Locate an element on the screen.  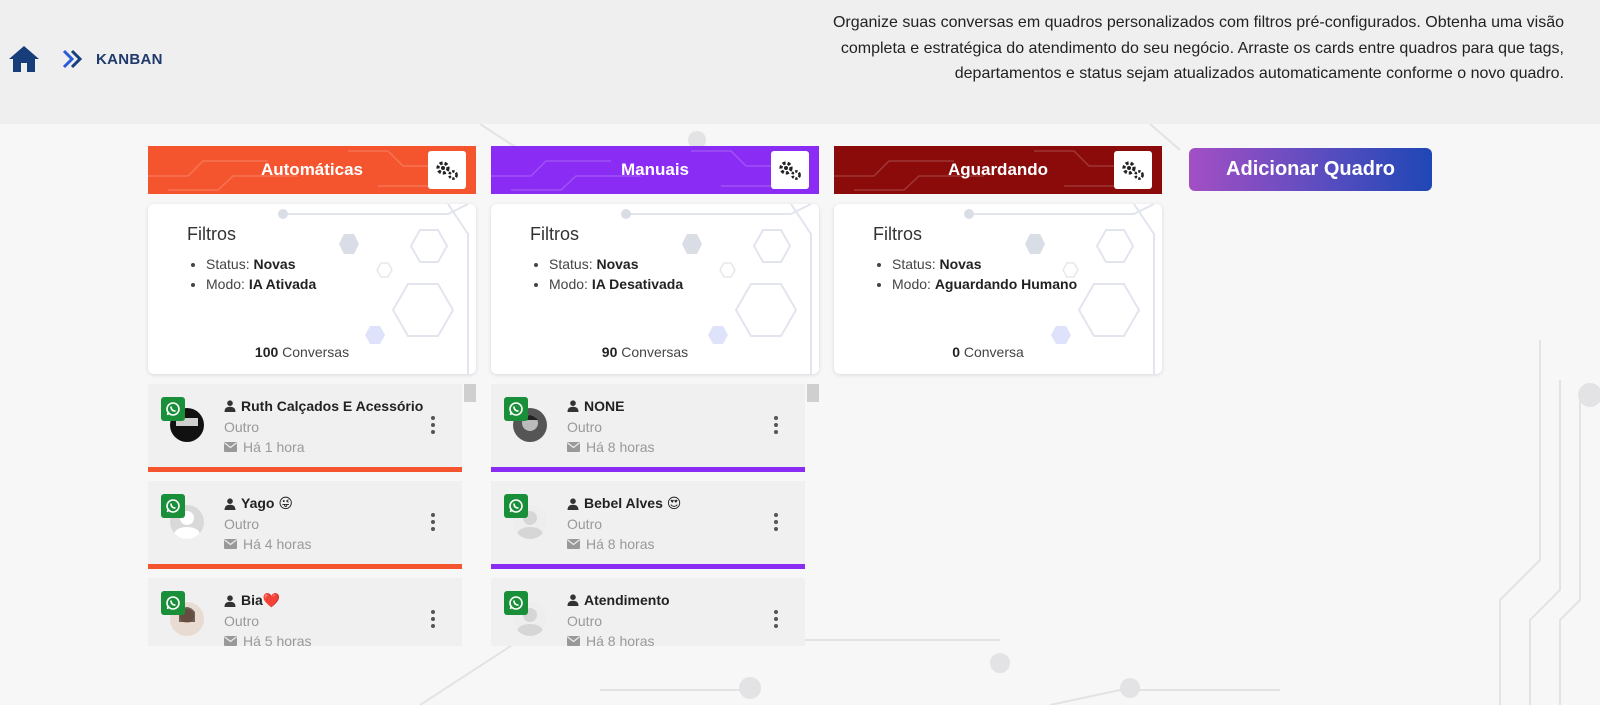
filters-list: Status: Novas Modo: IA Ativada is located at coordinates (261, 274).